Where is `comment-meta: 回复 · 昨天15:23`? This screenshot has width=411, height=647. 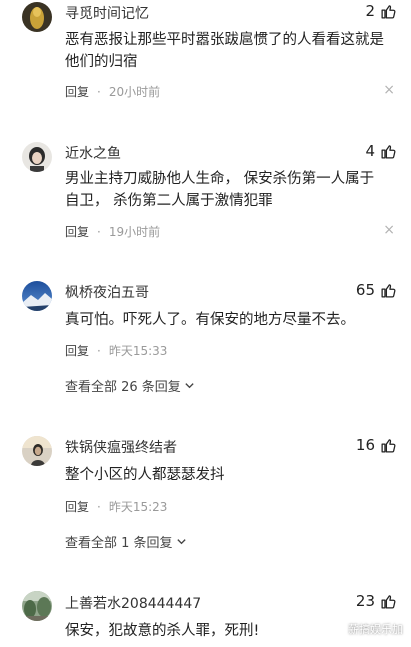
comment-meta: 回复 · 昨天15:23 is located at coordinates (116, 506).